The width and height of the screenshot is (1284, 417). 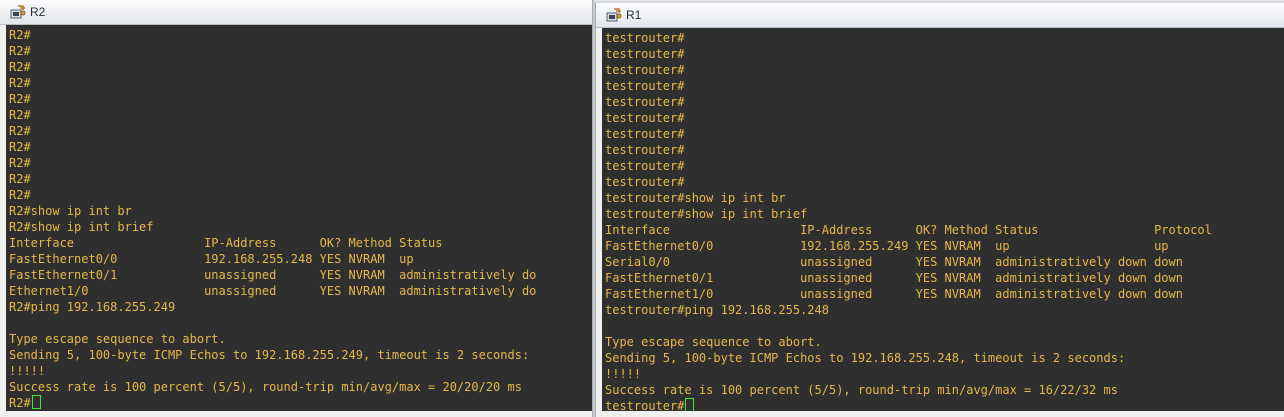 What do you see at coordinates (300, 403) in the screenshot?
I see `terminal-prompt-line: R2#` at bounding box center [300, 403].